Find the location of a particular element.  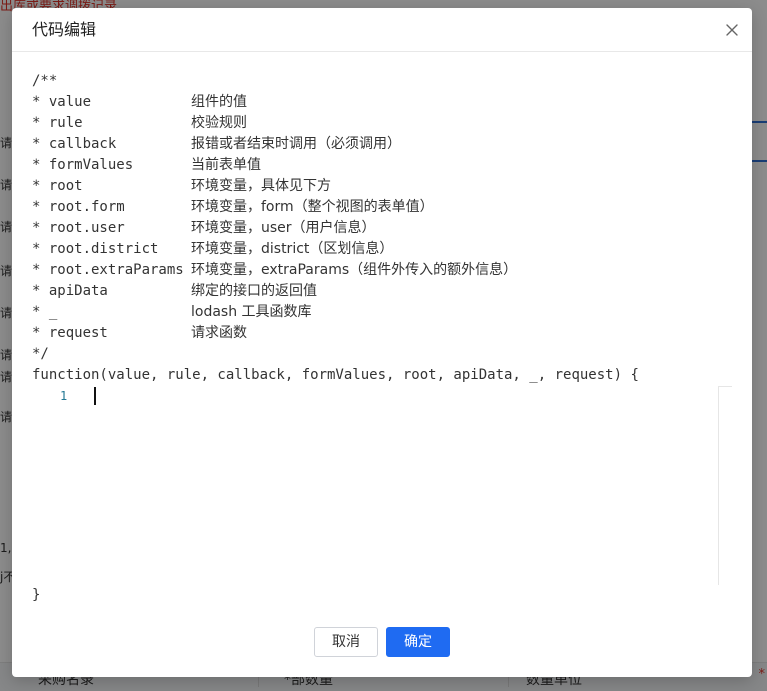

doc-param-description: 环境变量，user（用户信息） is located at coordinates (283, 228).